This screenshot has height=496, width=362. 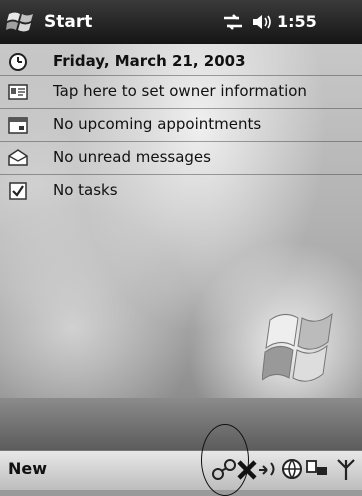 I want to click on owner-row: Tap here to set owner information, so click(x=181, y=92).